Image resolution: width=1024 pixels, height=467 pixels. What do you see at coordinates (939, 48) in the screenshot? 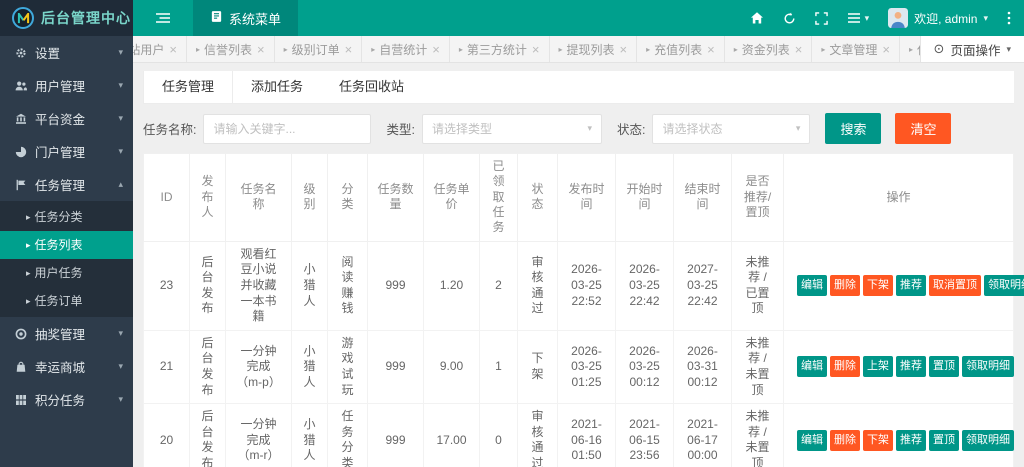
I see `target-icon: ⊙` at bounding box center [939, 48].